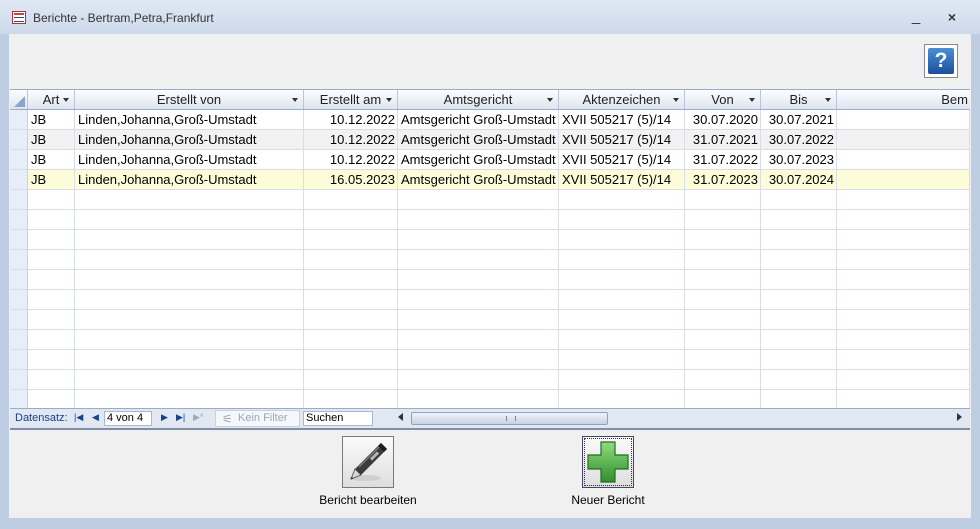 The height and width of the screenshot is (529, 980). What do you see at coordinates (351, 160) in the screenshot?
I see `table-cell: 10.12.2022` at bounding box center [351, 160].